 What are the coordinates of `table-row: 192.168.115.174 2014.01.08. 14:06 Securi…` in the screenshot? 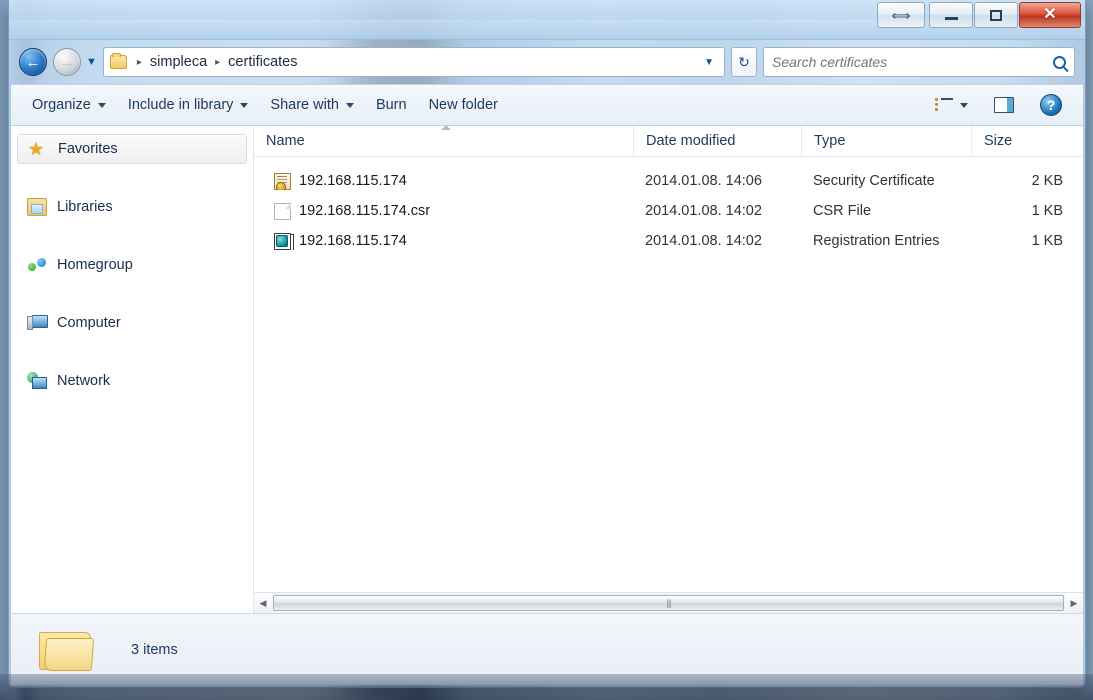 It's located at (668, 181).